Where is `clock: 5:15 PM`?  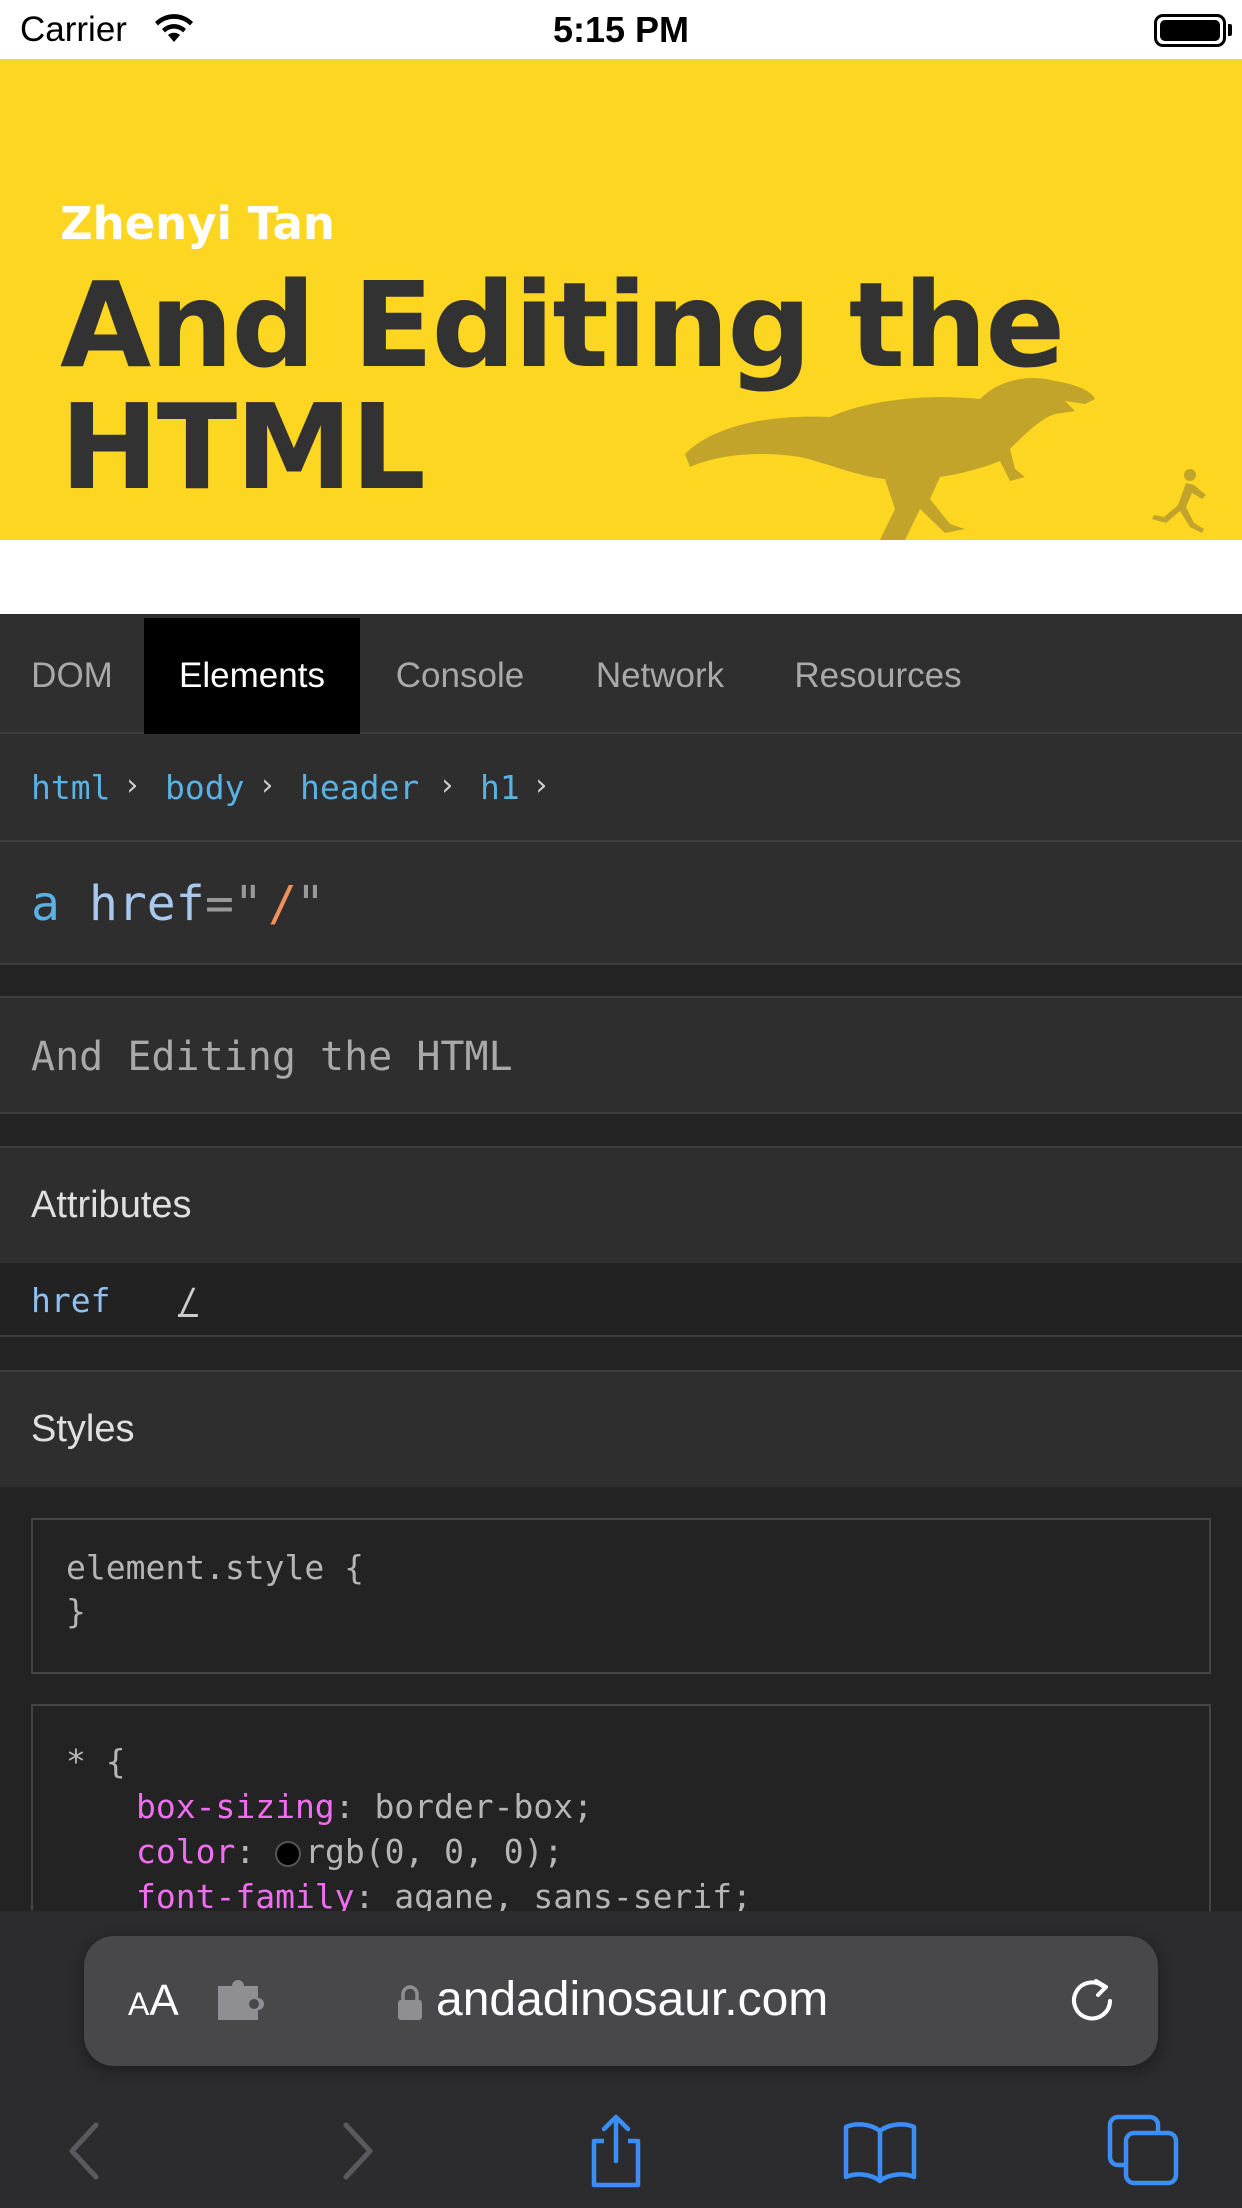
clock: 5:15 PM is located at coordinates (621, 29).